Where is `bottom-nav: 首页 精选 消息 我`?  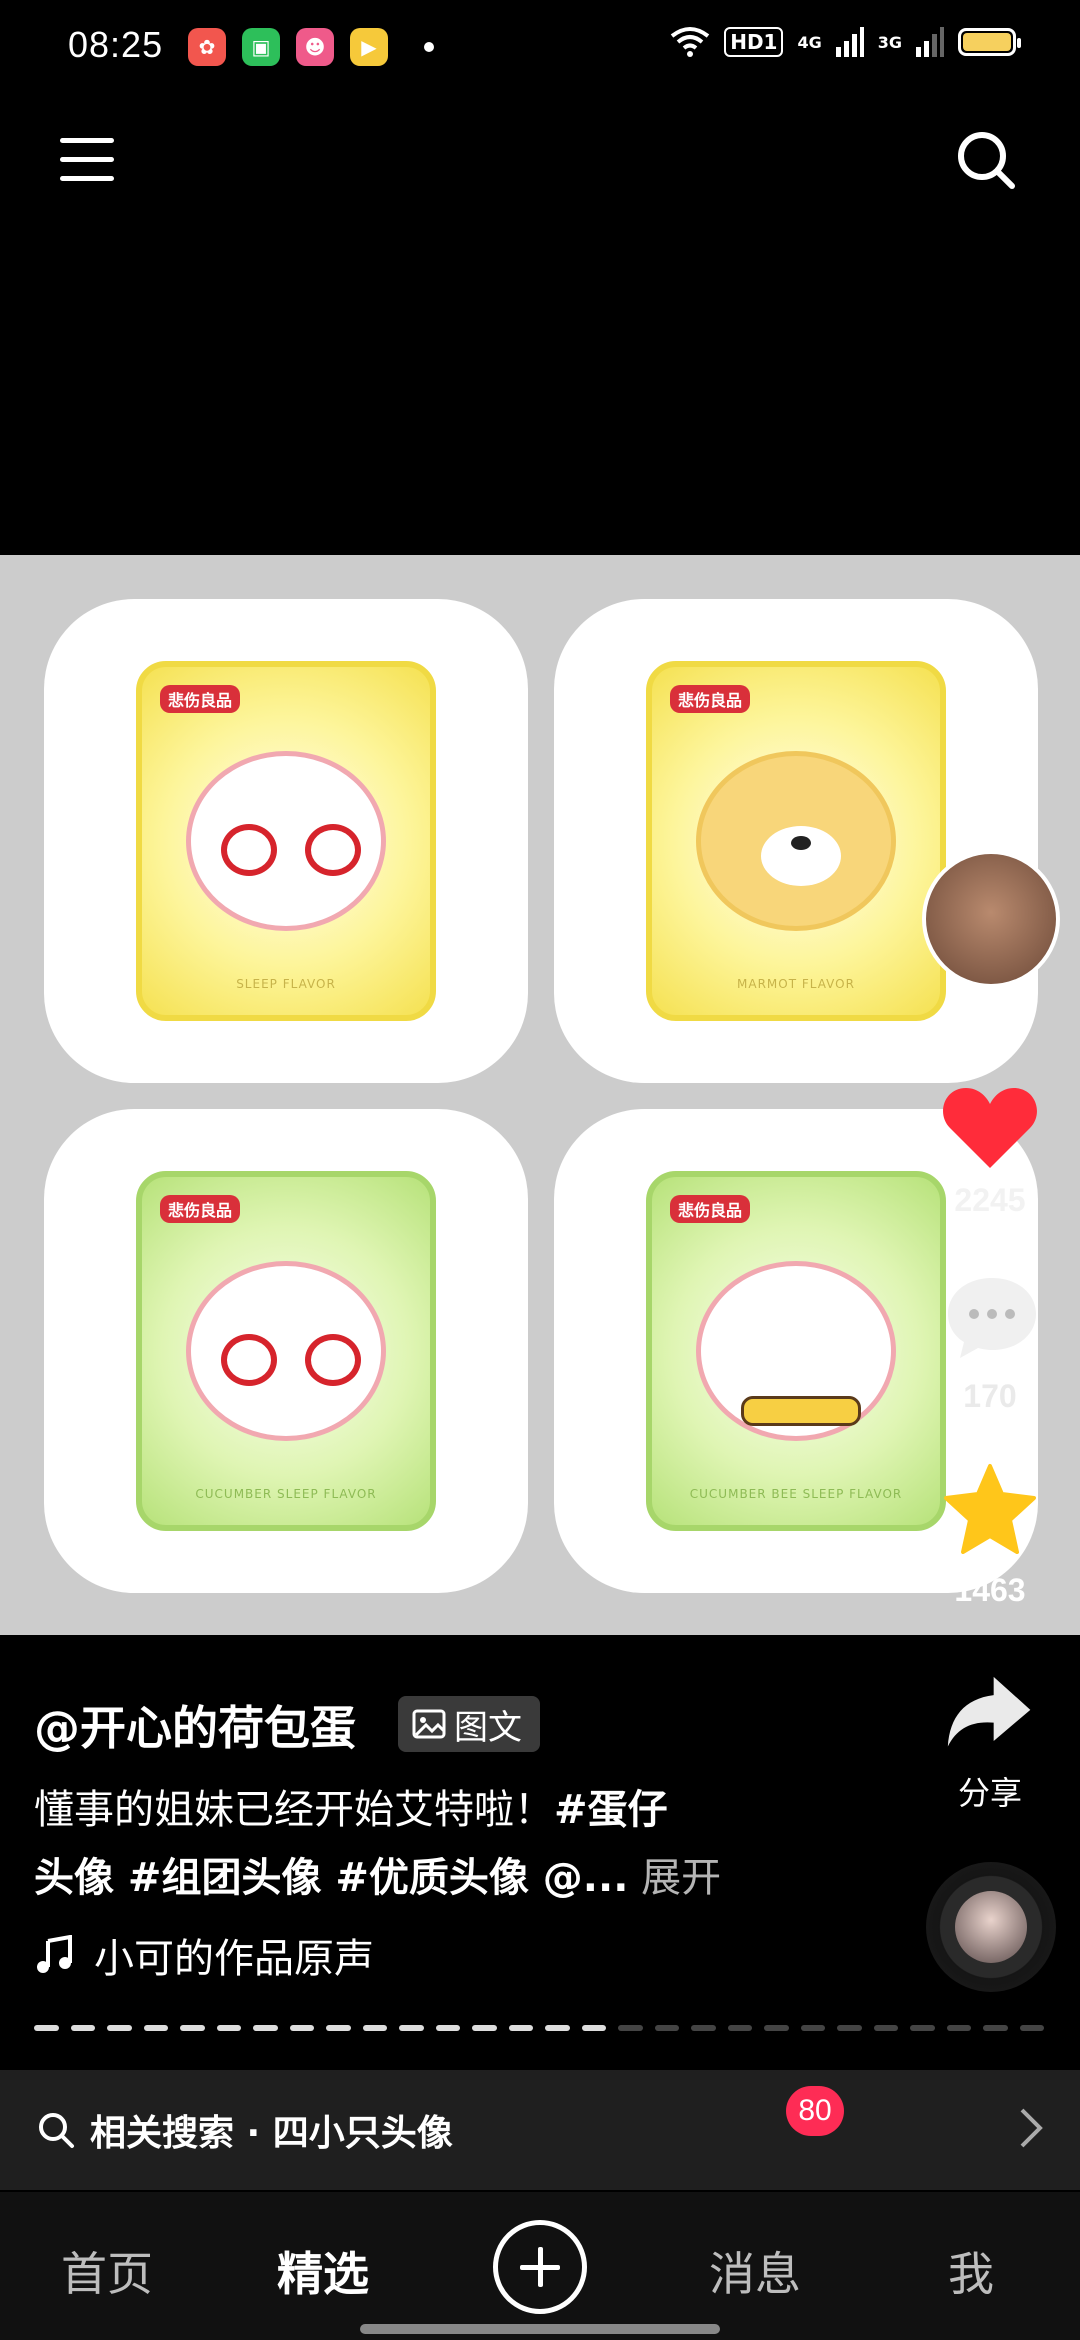 bottom-nav: 首页 精选 消息 我 is located at coordinates (540, 2266).